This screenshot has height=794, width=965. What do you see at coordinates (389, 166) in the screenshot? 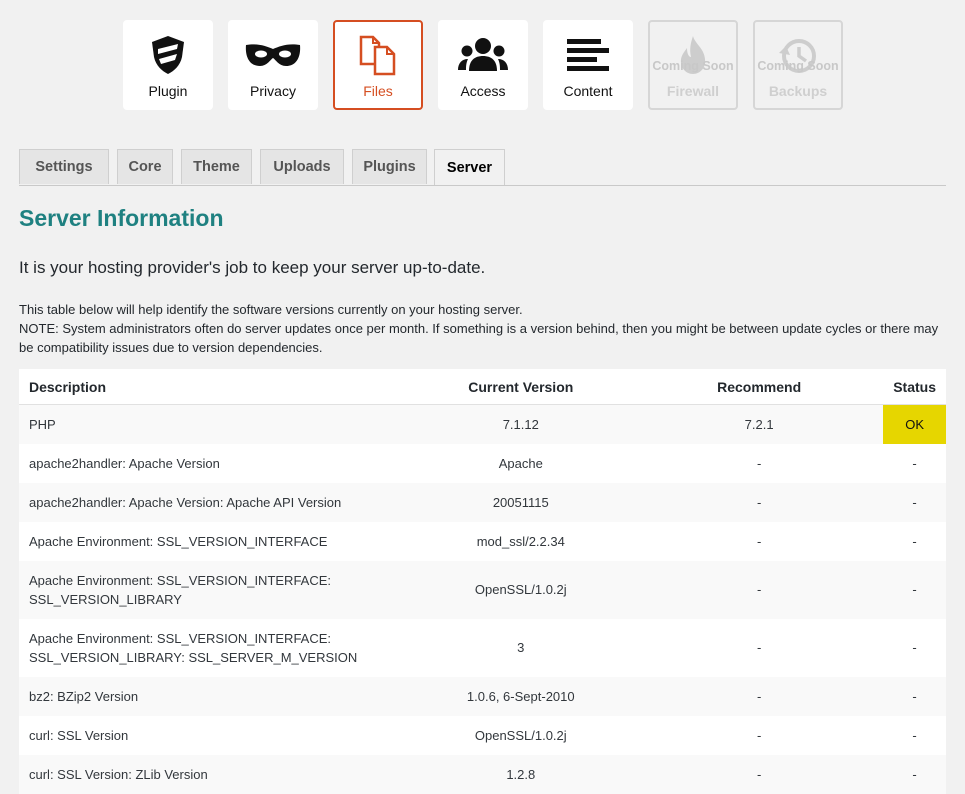
I see `tab-plugins: Plugins` at bounding box center [389, 166].